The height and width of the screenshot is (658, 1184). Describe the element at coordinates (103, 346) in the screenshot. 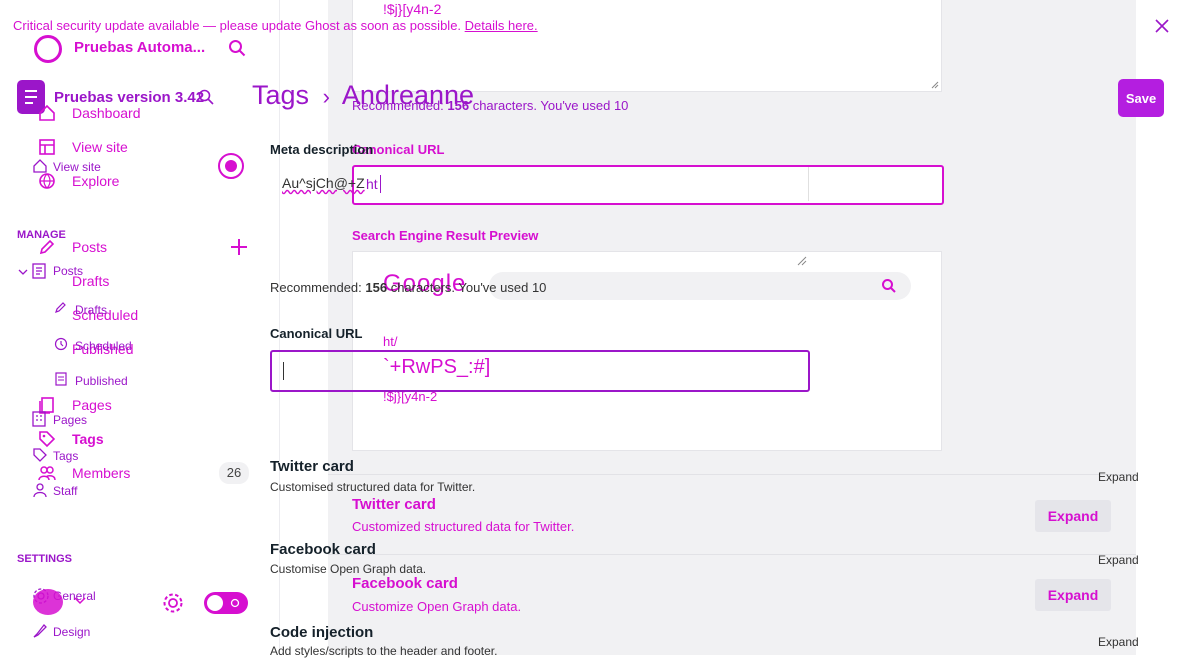

I see `nav-scheduled-b: Scheduled` at that location.